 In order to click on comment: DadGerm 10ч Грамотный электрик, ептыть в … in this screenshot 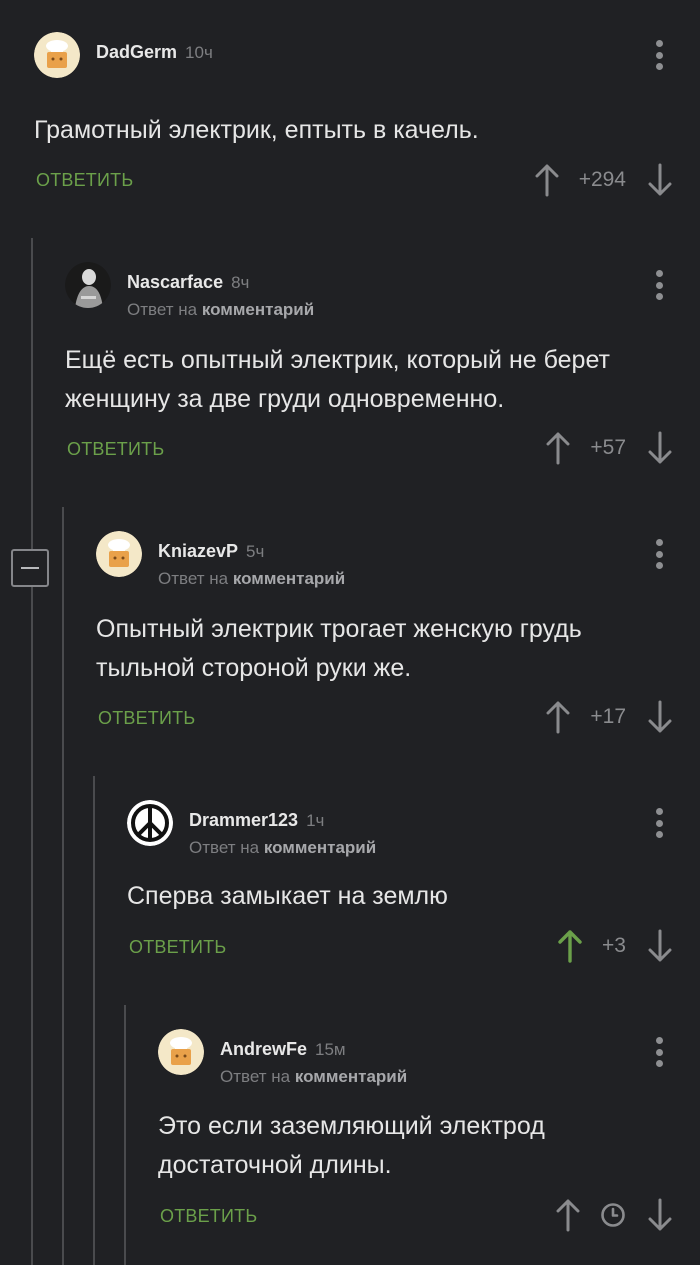, I will do `click(367, 127)`.